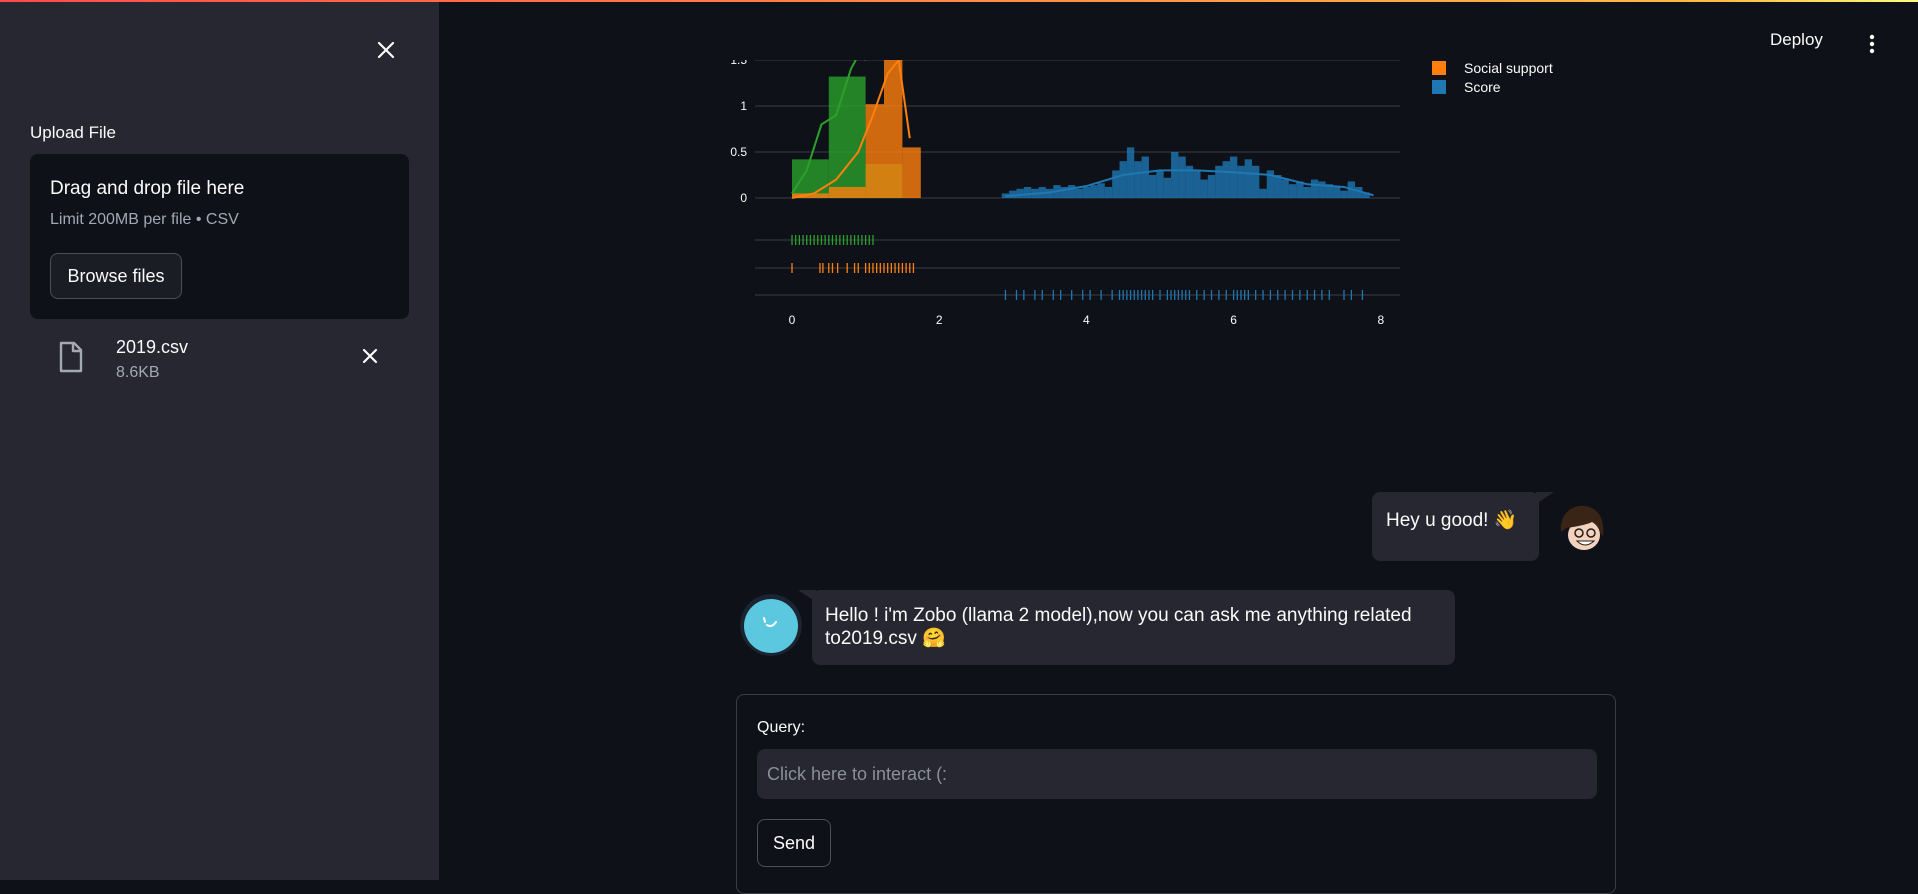 This screenshot has width=1918, height=894. I want to click on dropzone-limit-text: Limit 200MB per file • CSV, so click(144, 219).